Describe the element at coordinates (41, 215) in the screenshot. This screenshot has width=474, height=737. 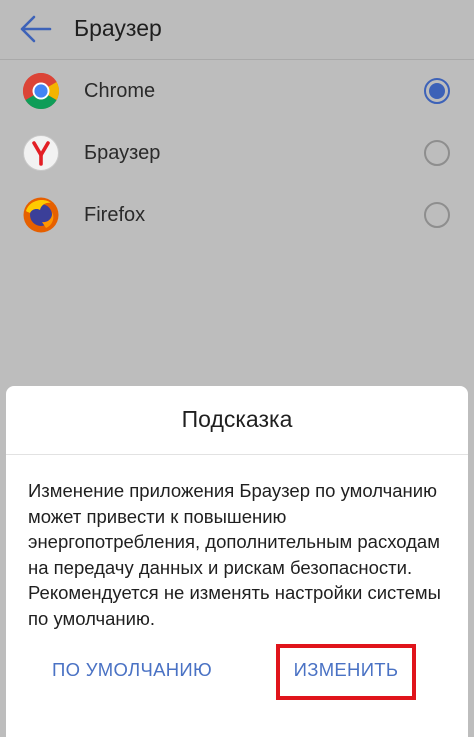
I see `firefox-icon` at that location.